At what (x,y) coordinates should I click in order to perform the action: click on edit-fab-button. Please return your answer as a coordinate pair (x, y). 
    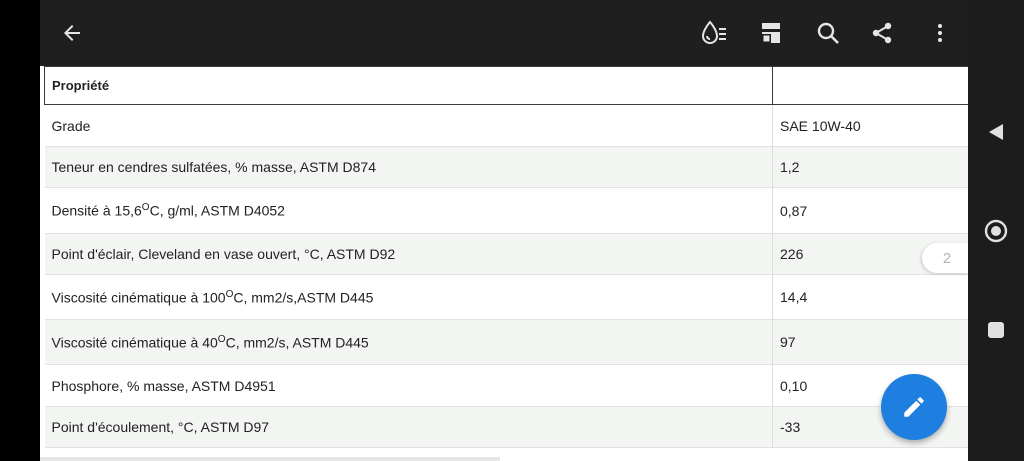
    Looking at the image, I should click on (914, 407).